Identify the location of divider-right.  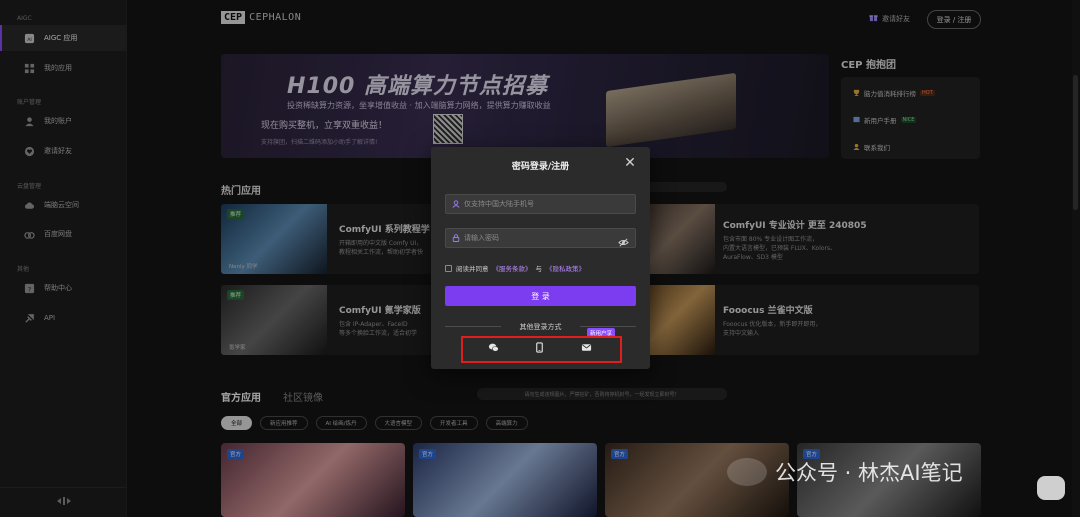
(608, 326).